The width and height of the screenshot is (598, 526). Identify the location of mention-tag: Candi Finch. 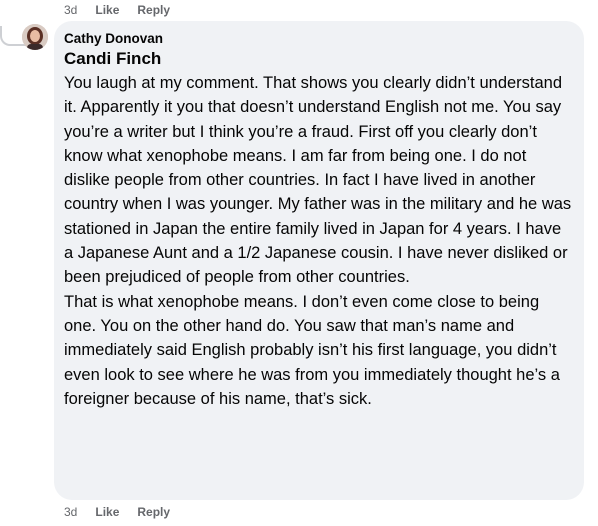
(318, 59).